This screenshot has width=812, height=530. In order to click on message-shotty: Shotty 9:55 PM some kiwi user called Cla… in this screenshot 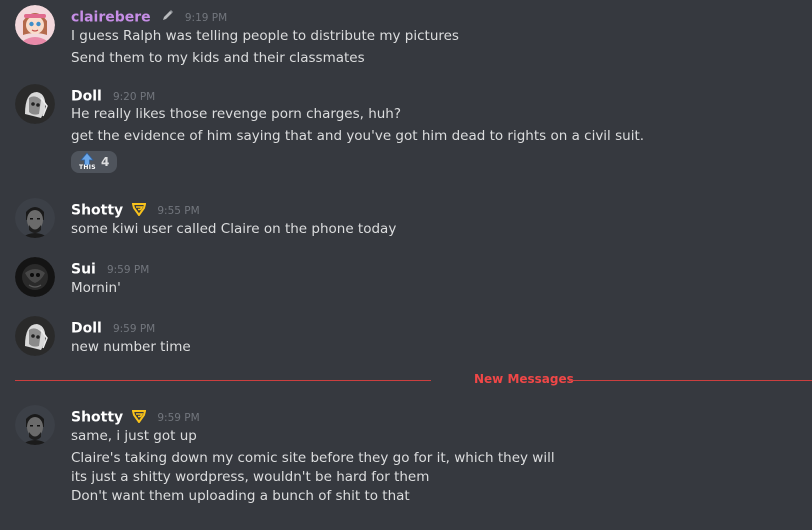, I will do `click(410, 220)`.